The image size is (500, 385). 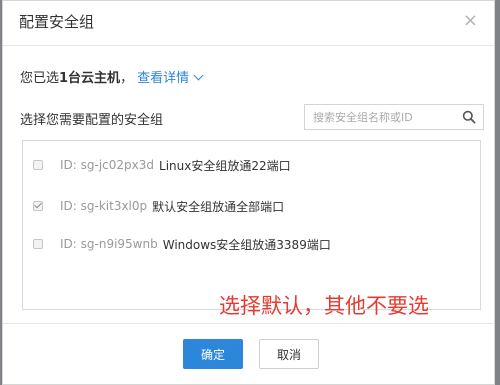 What do you see at coordinates (218, 206) in the screenshot?
I see `security-group-name: 默认安全组放通全部端口` at bounding box center [218, 206].